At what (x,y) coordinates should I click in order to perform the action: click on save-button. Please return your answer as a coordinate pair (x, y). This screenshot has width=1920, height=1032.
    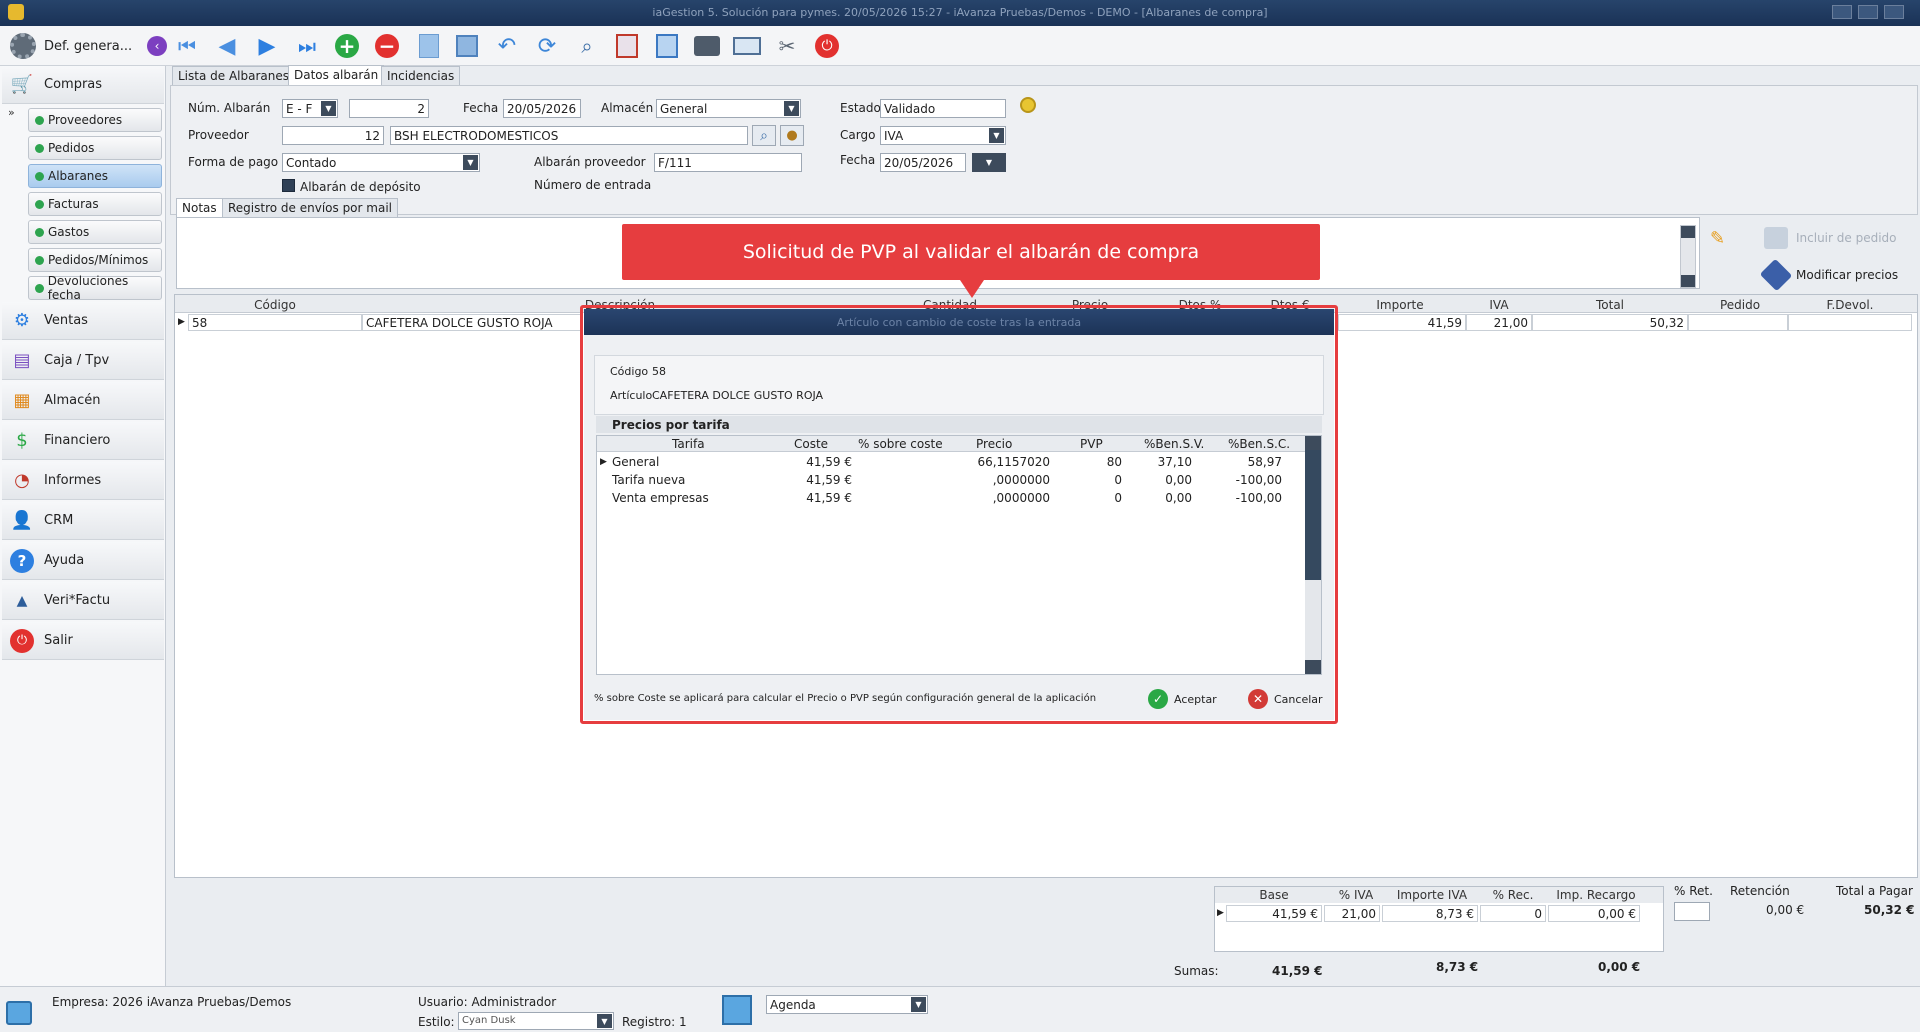
    Looking at the image, I should click on (467, 46).